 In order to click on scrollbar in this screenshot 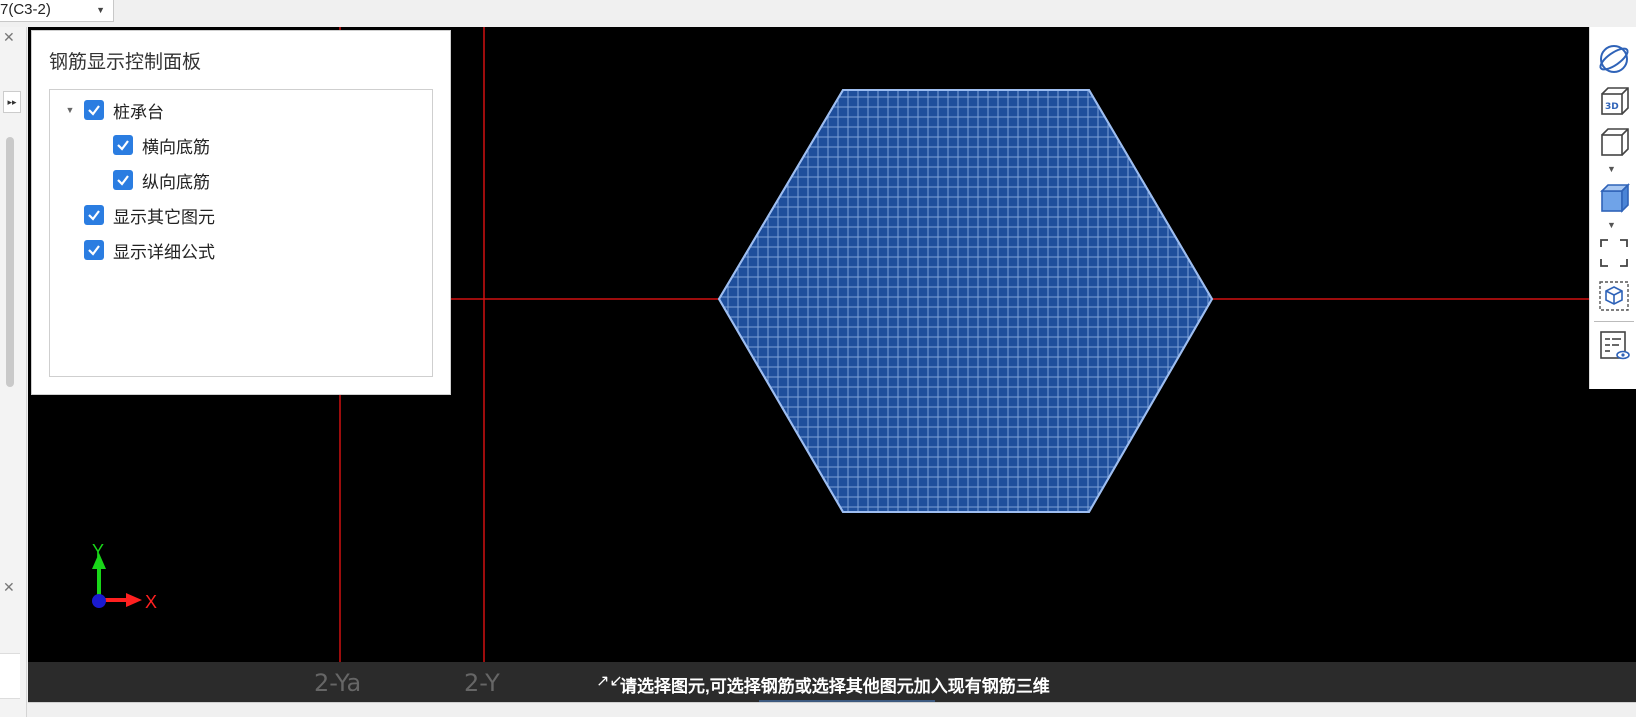, I will do `click(10, 262)`.